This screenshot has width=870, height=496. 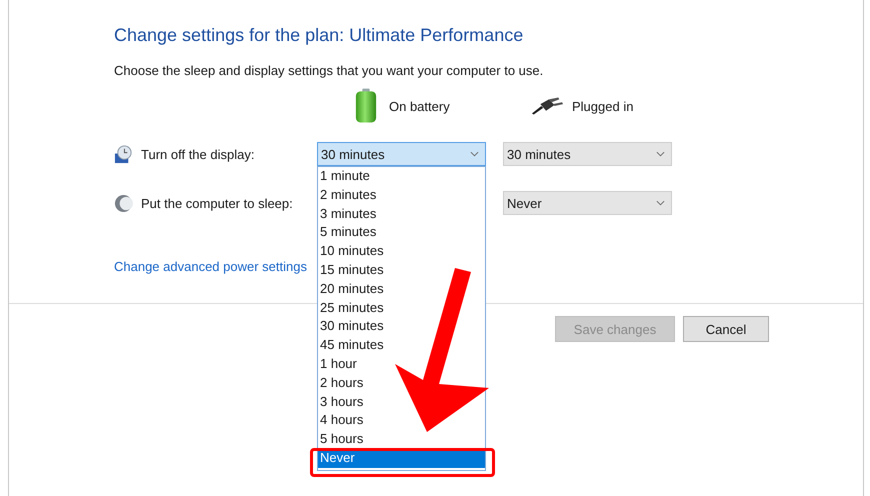 What do you see at coordinates (345, 176) in the screenshot?
I see `dropdown-option: 1 minute` at bounding box center [345, 176].